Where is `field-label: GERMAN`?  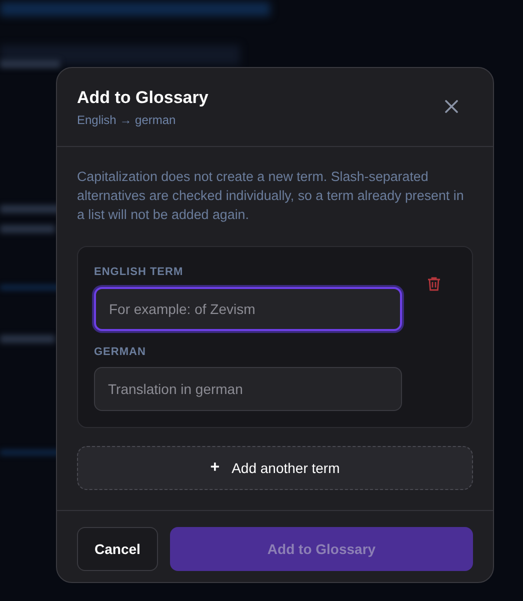
field-label: GERMAN is located at coordinates (120, 352).